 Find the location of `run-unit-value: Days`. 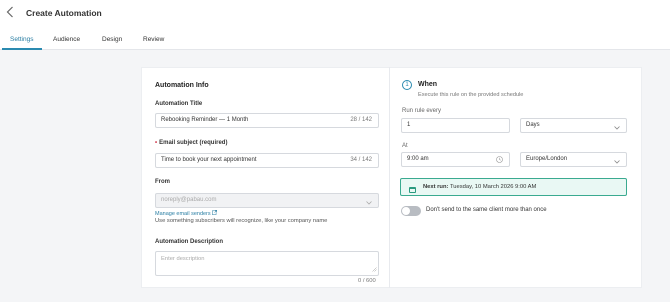

run-unit-value: Days is located at coordinates (533, 125).